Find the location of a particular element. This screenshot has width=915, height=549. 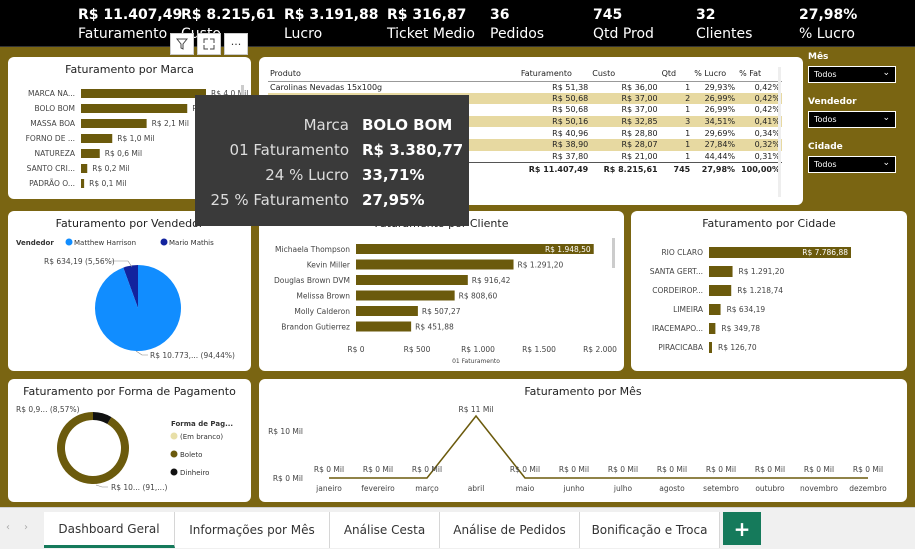

cell-faturamento: R$ 37,80 is located at coordinates (570, 156).